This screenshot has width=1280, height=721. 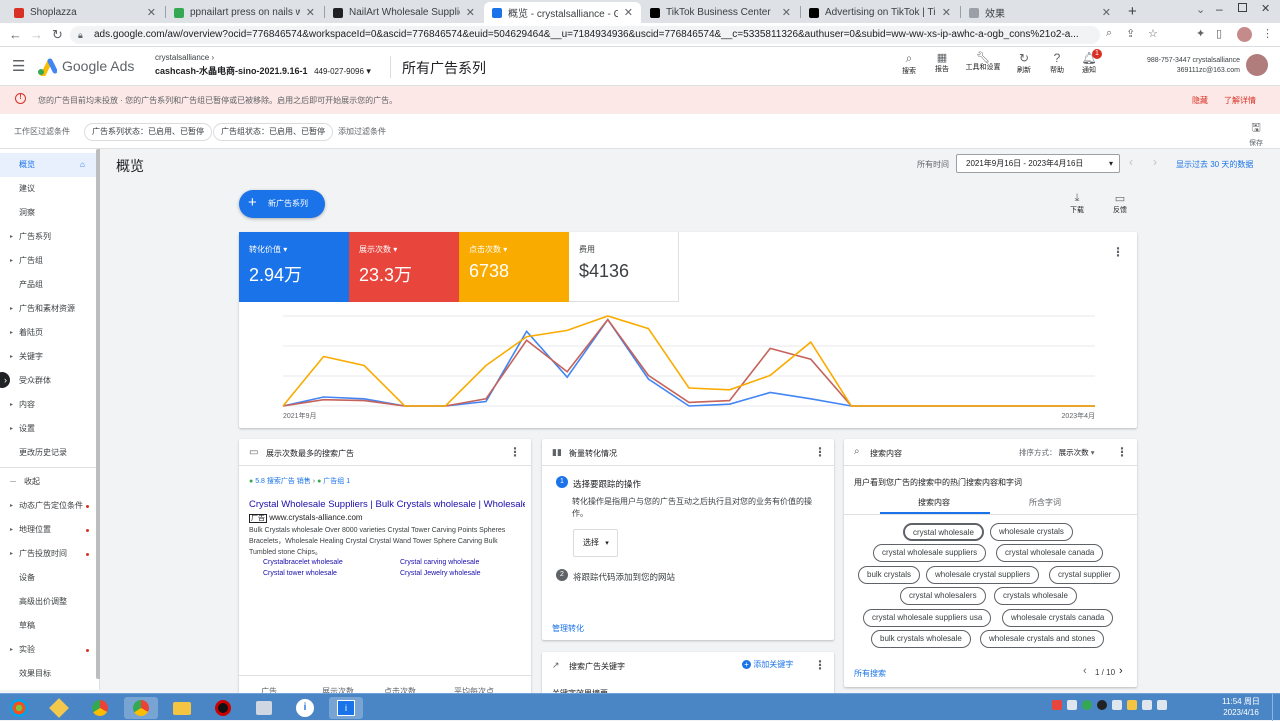 I want to click on sitelink: Crystal carving wholesale, so click(x=439, y=562).